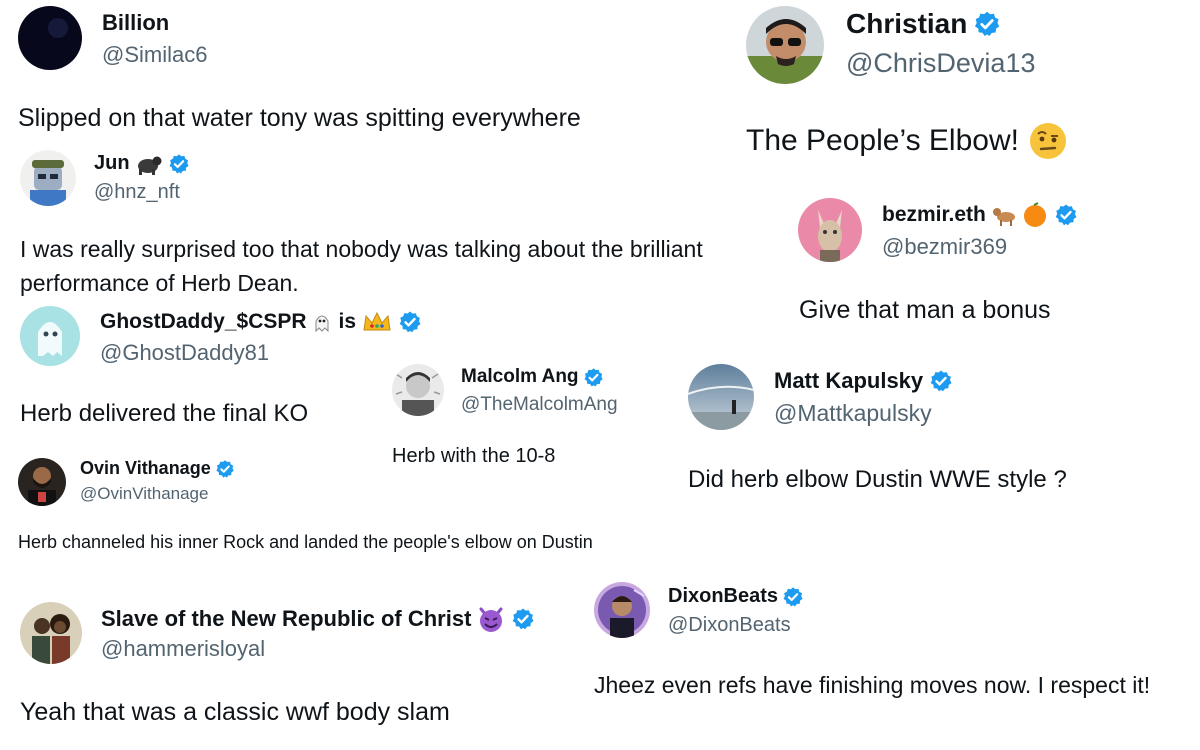 The image size is (1200, 750). Describe the element at coordinates (164, 413) in the screenshot. I see `post-text: Herb delivered the final KO` at that location.